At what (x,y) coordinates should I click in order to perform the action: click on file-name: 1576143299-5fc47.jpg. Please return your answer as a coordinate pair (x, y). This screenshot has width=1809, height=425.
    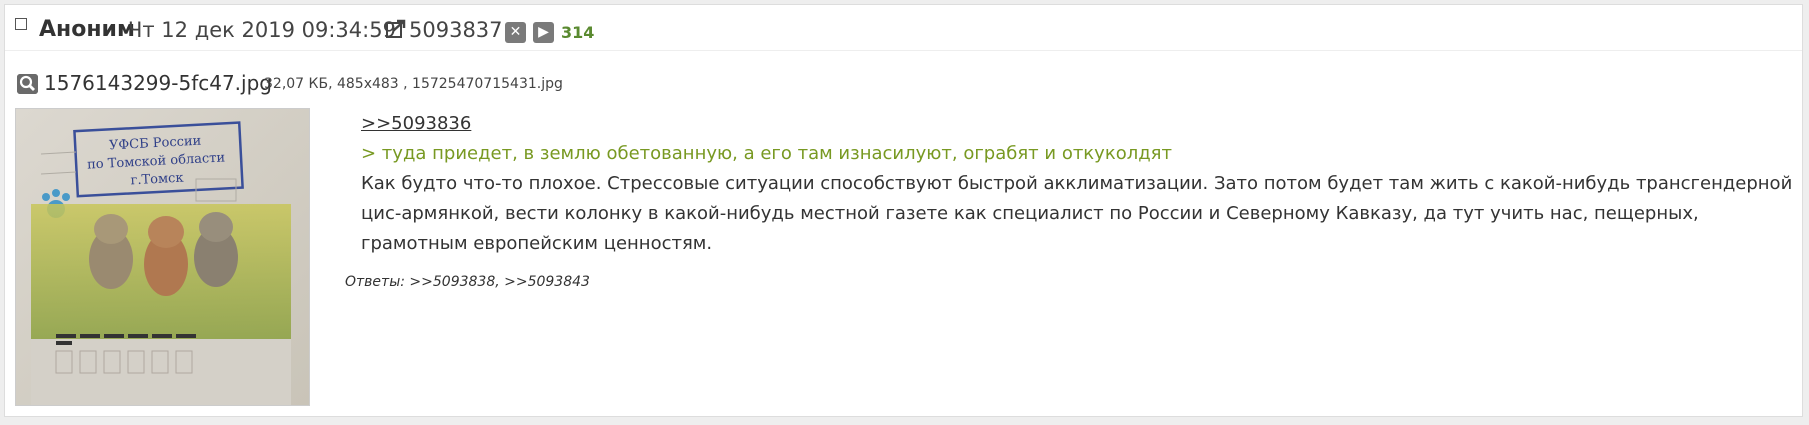
    Looking at the image, I should click on (158, 83).